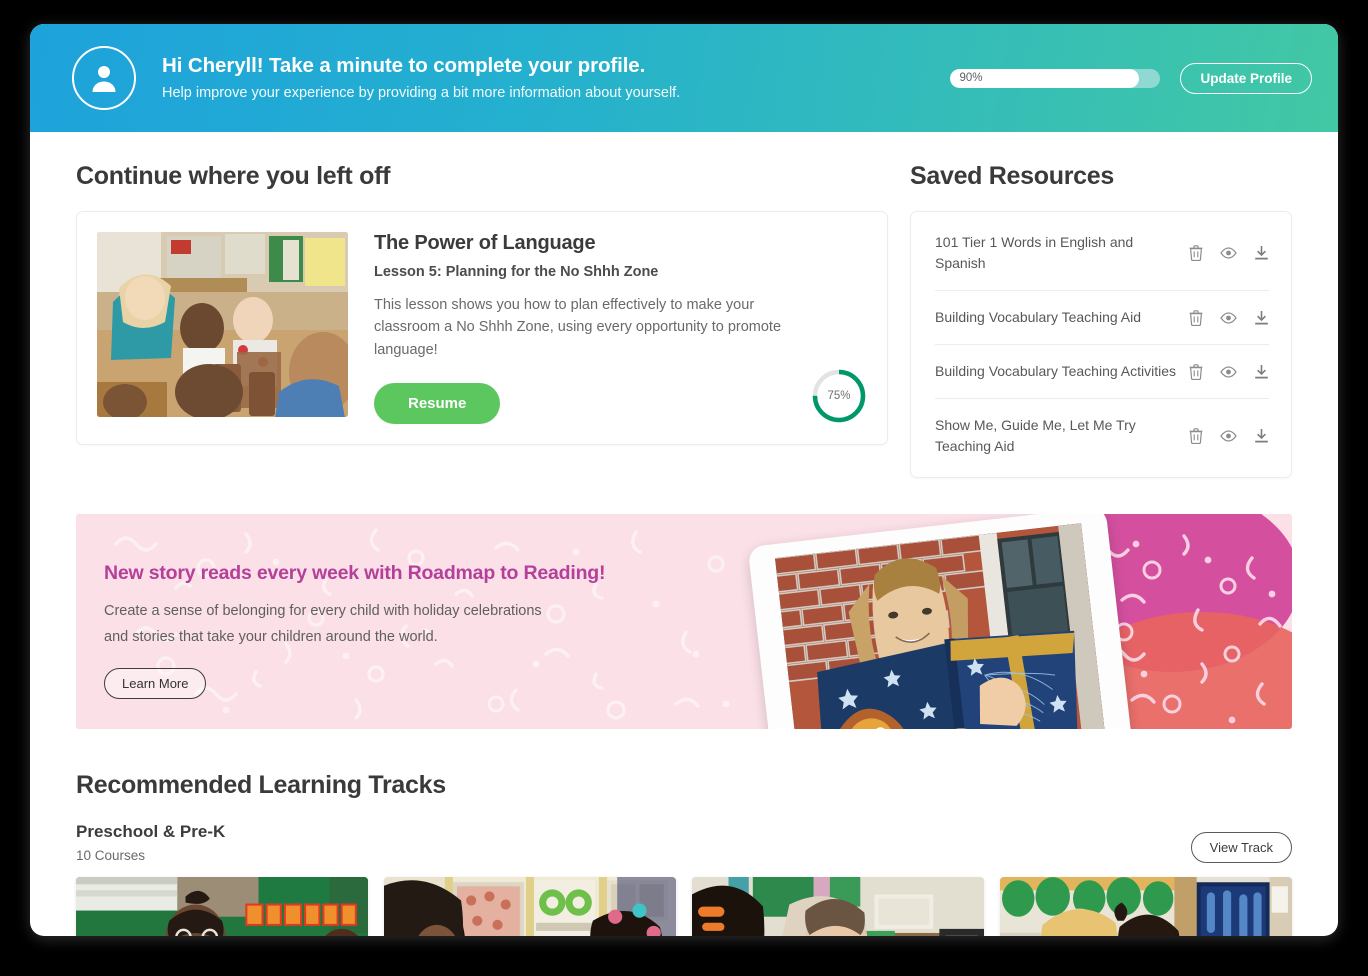 This screenshot has height=976, width=1368. I want to click on view-track-button: View Track, so click(1241, 847).